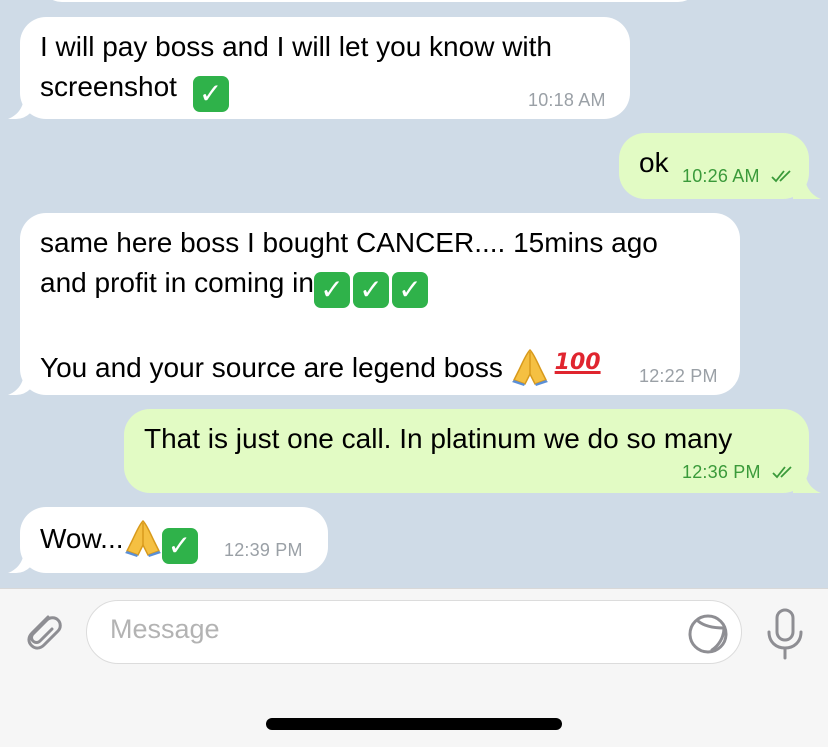  I want to click on home-indicator, so click(414, 724).